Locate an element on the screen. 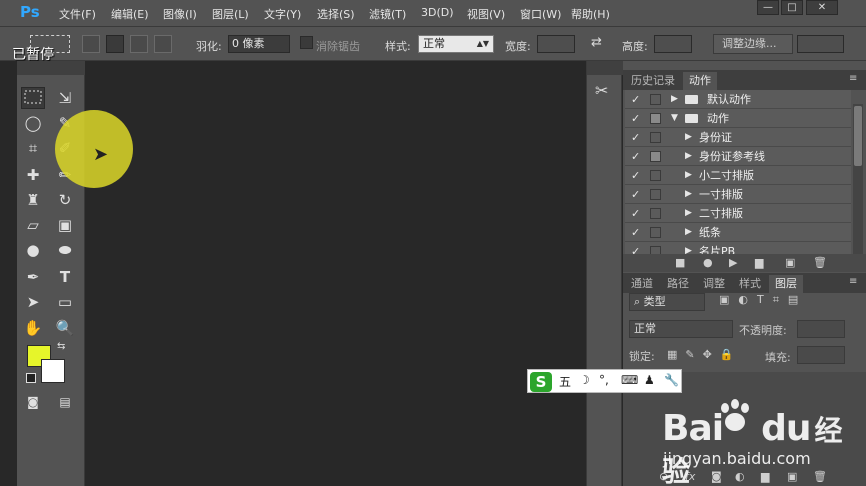 This screenshot has width=866, height=486. strip-header is located at coordinates (605, 68).